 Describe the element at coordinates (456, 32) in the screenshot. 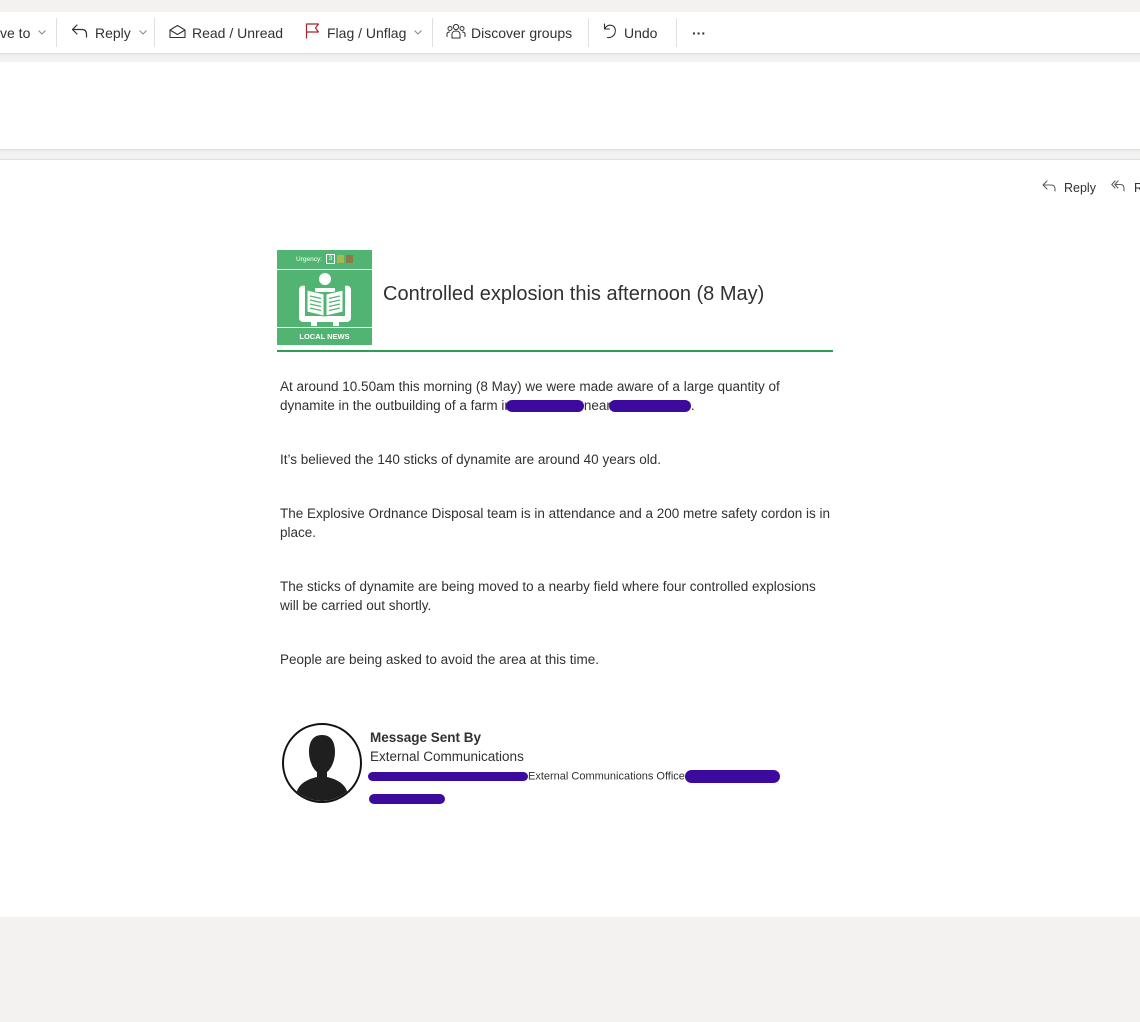

I see `people-icon` at that location.